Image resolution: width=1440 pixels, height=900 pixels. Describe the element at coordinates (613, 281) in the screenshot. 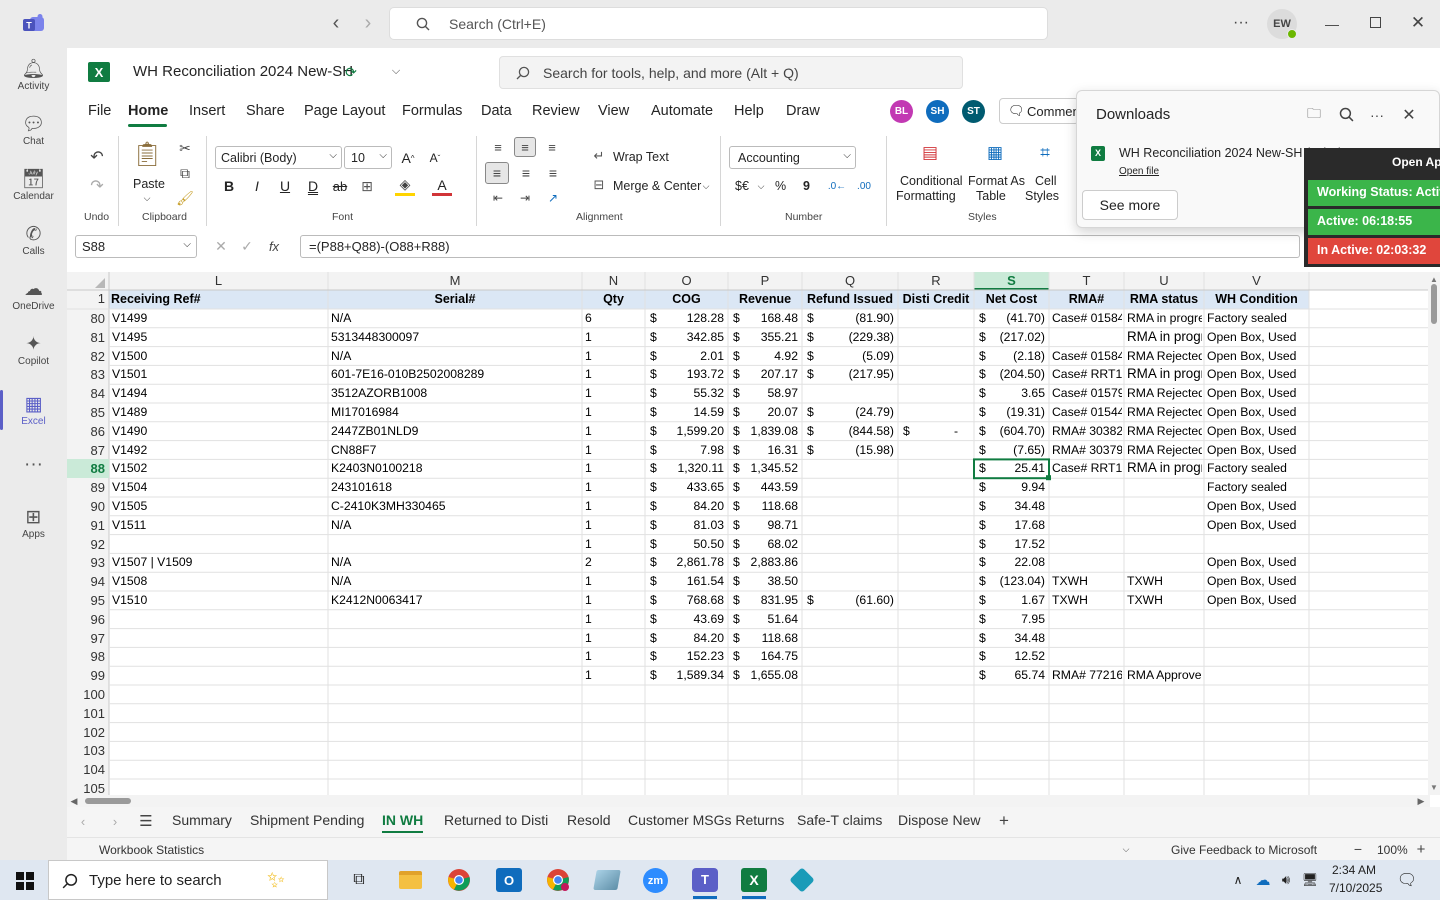

I see `column-header-n: N` at that location.